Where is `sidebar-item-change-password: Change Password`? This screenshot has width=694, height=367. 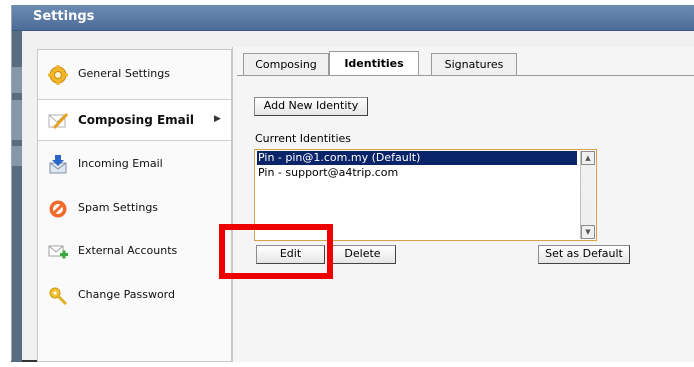 sidebar-item-change-password: Change Password is located at coordinates (134, 296).